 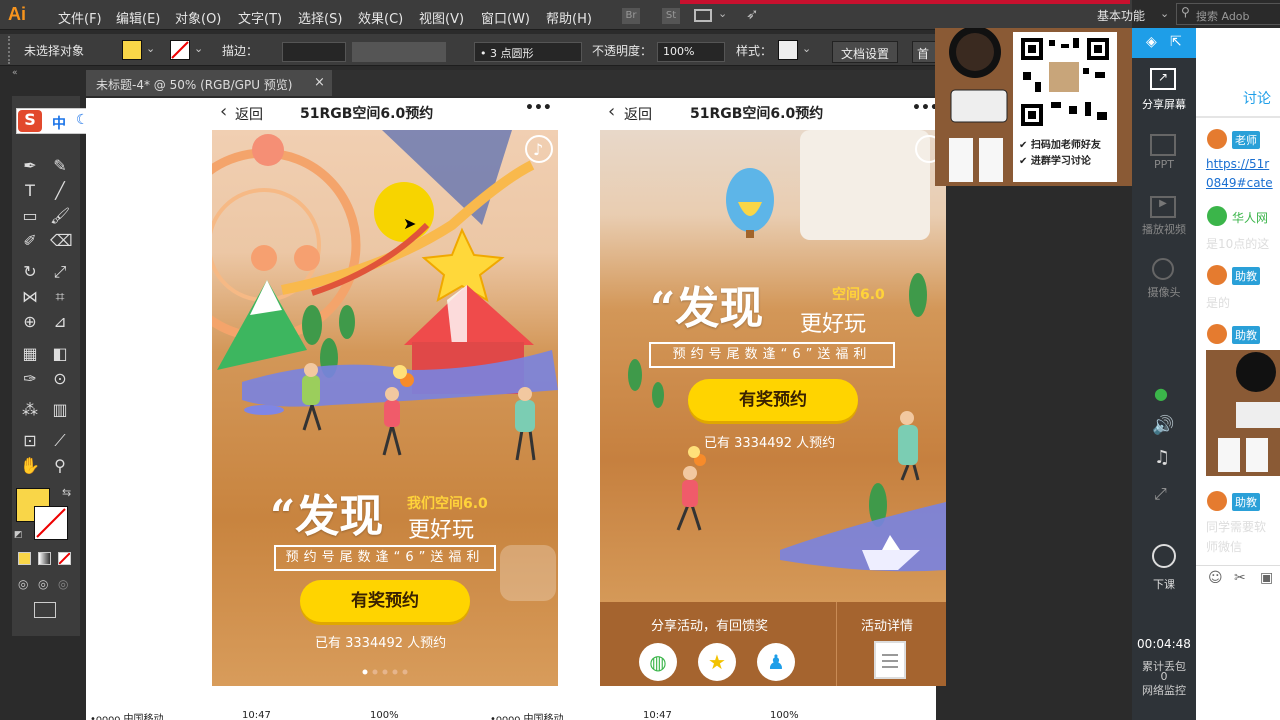 I want to click on curvature-icon: ✎, so click(x=60, y=166).